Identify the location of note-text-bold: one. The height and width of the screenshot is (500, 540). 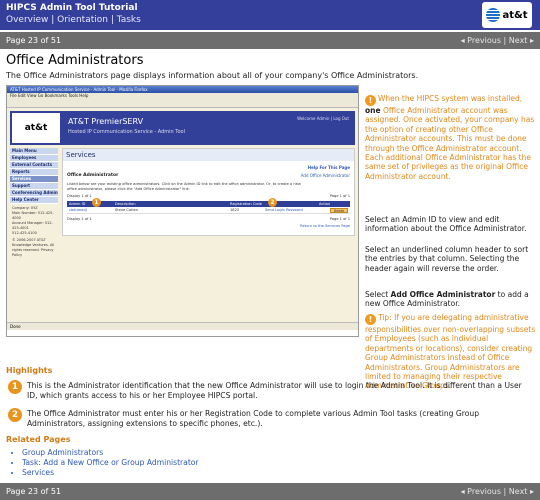
(373, 110).